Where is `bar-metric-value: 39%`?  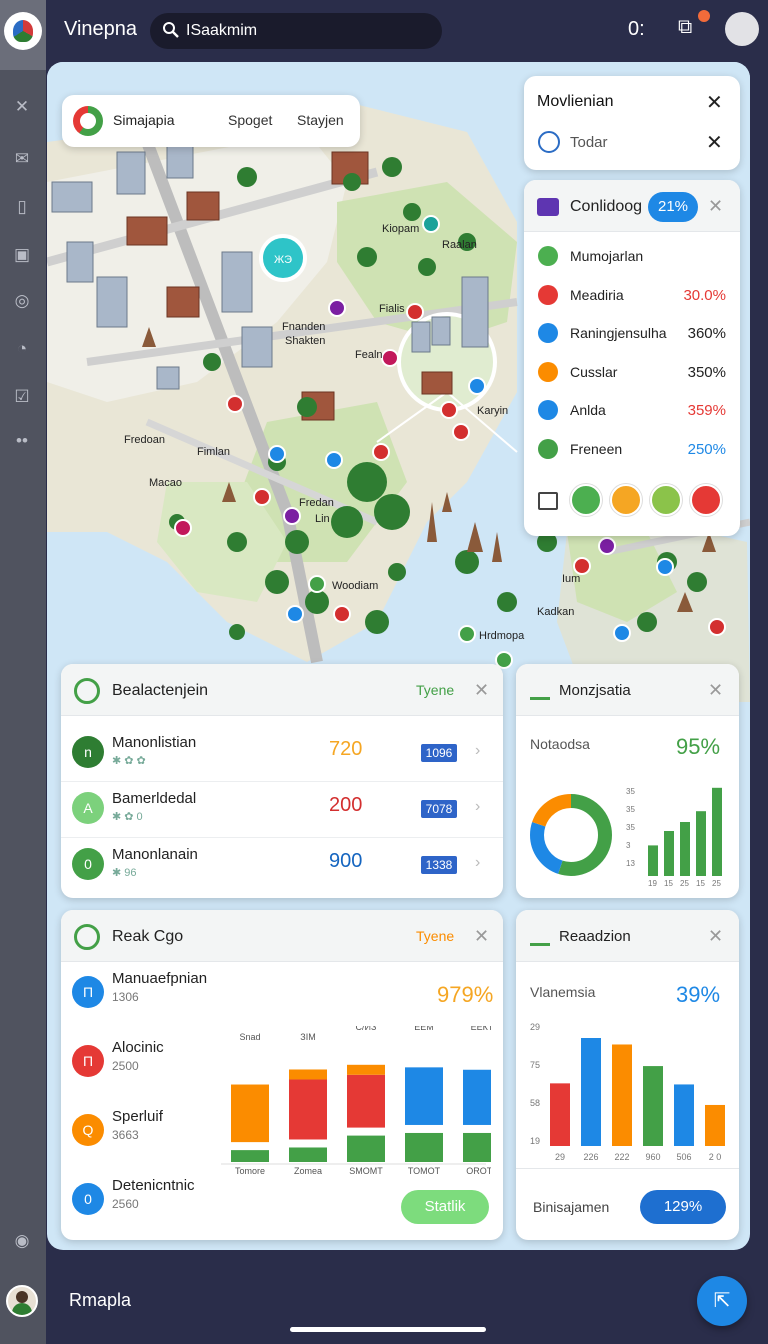 bar-metric-value: 39% is located at coordinates (698, 994).